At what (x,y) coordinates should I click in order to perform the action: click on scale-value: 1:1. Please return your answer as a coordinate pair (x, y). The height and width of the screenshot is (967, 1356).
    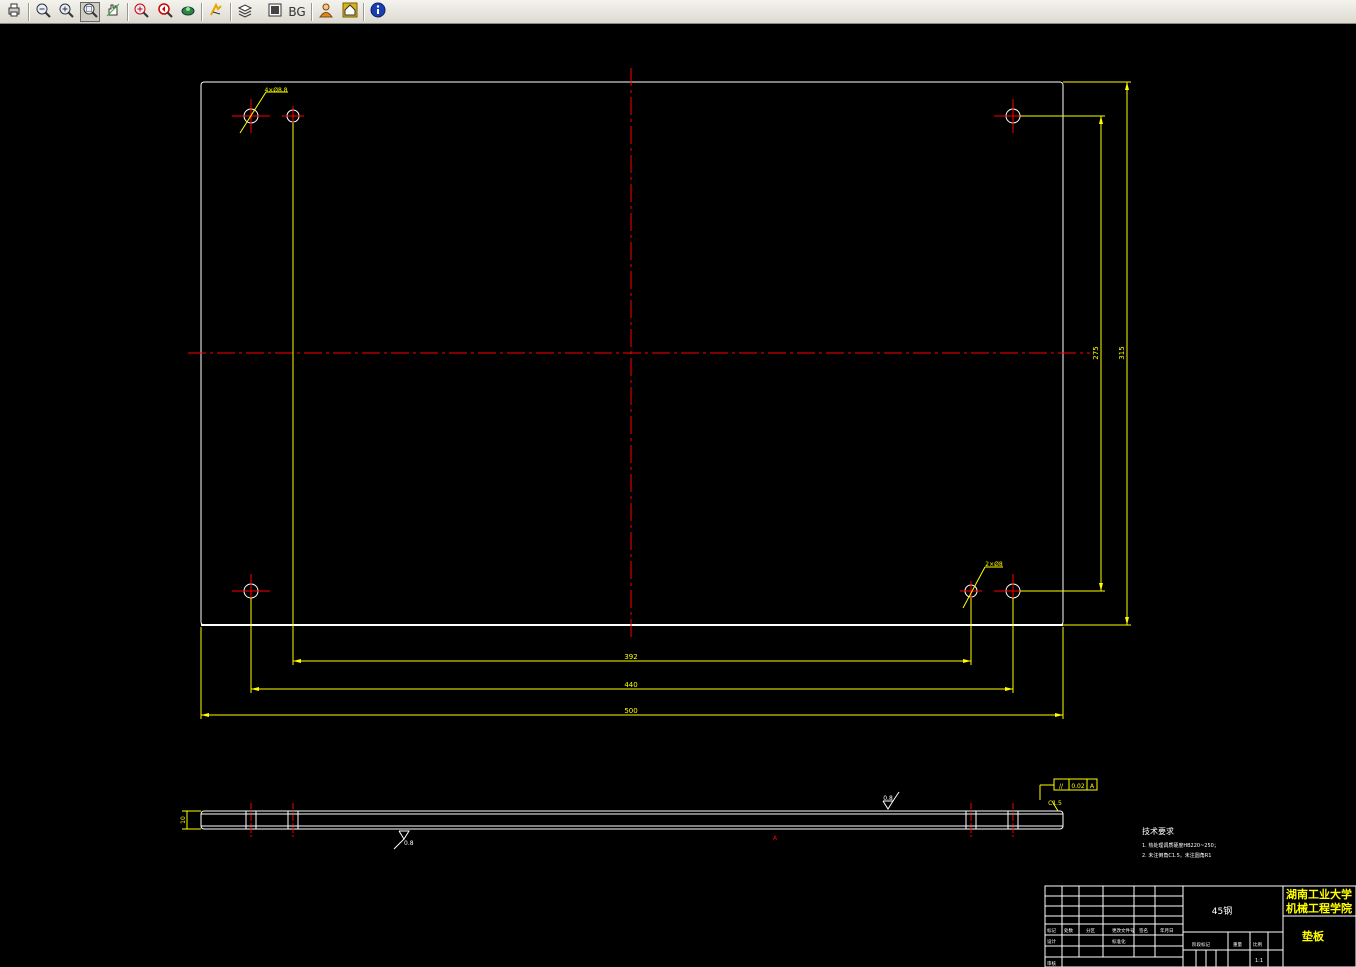
    Looking at the image, I should click on (1259, 961).